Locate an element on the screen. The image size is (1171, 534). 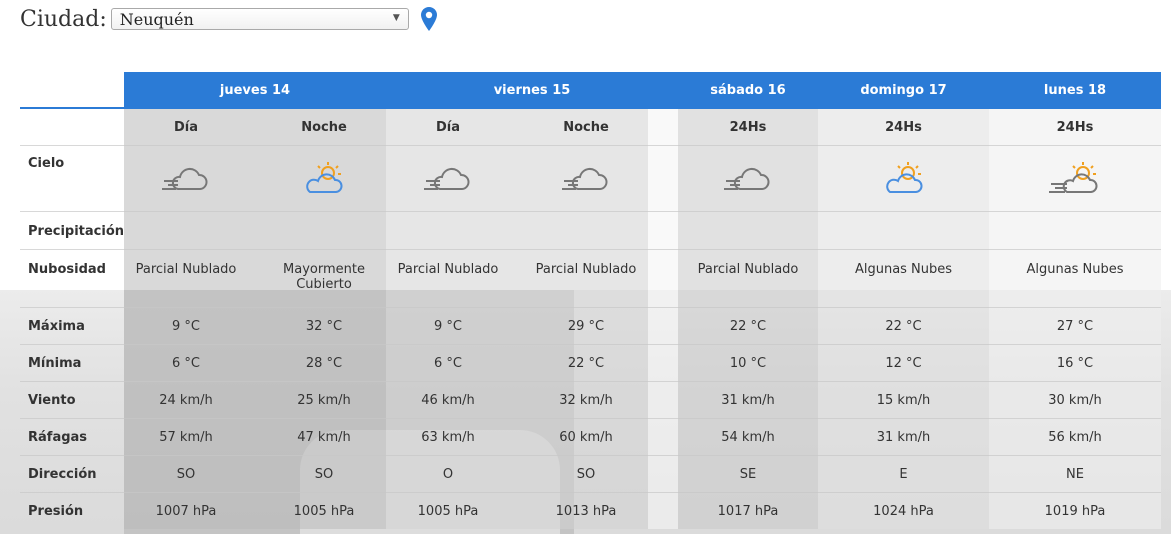
minima-cell: 28 °C is located at coordinates (324, 363).